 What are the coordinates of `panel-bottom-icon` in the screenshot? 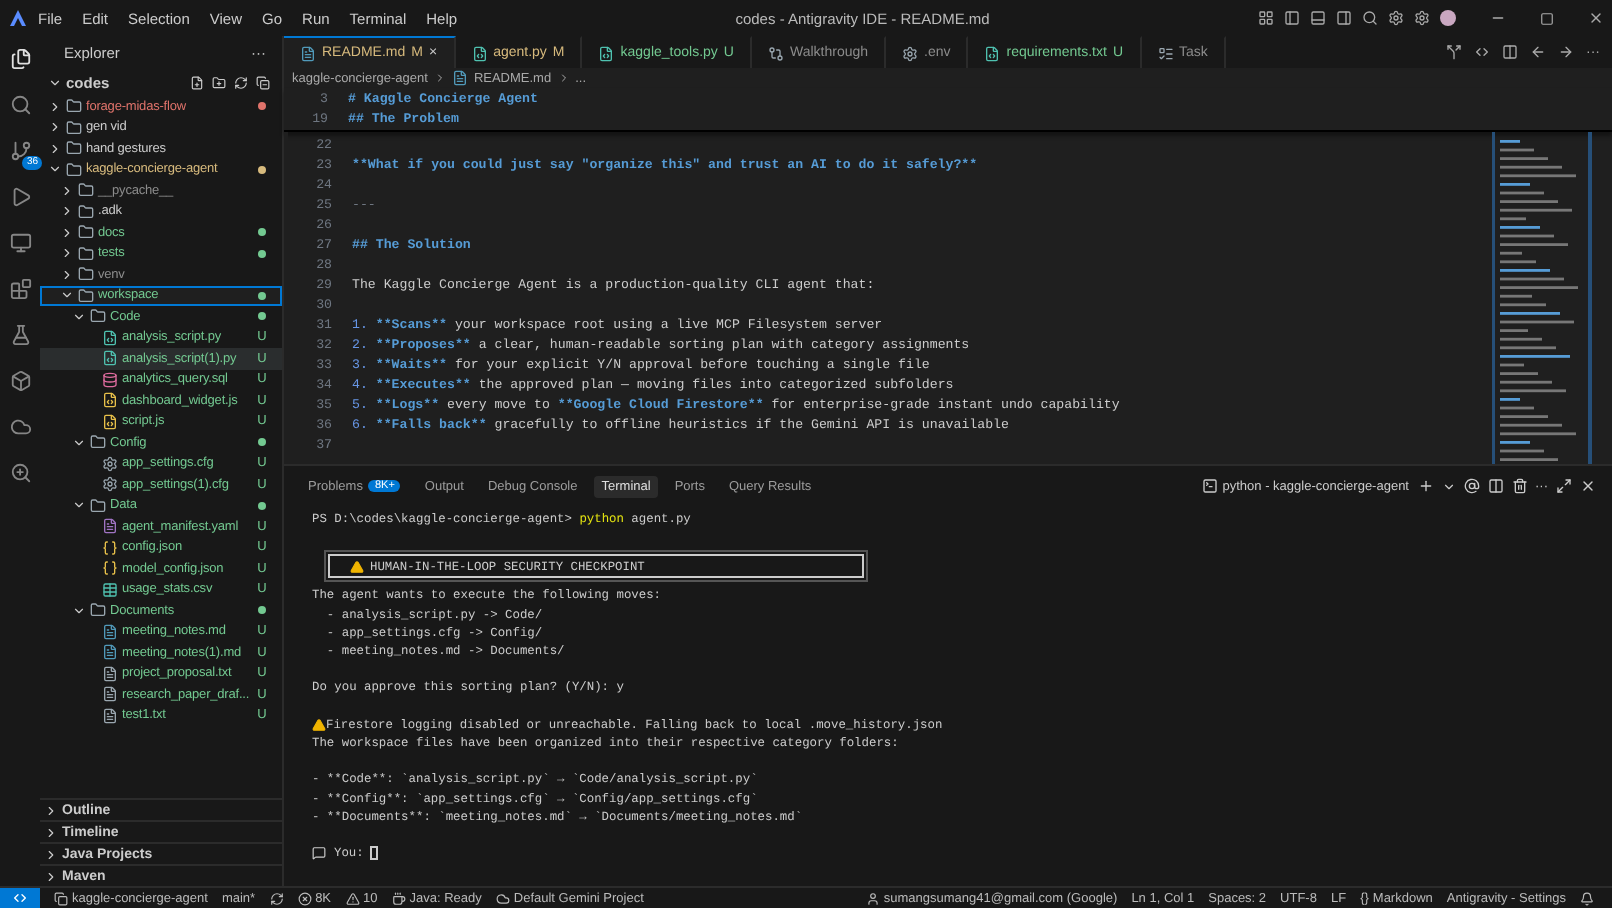 It's located at (1318, 18).